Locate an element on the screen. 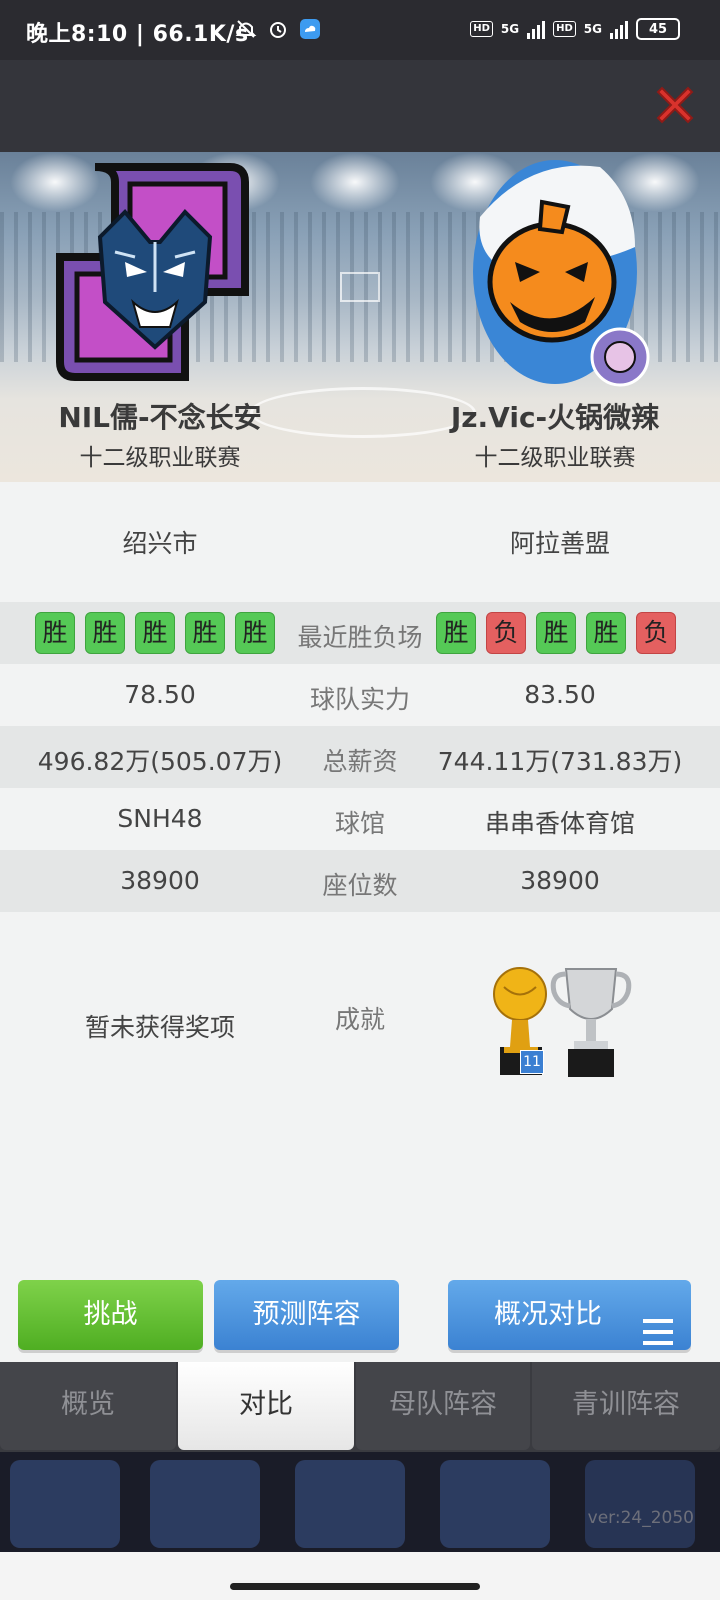  battery-icon: 45 is located at coordinates (658, 29).